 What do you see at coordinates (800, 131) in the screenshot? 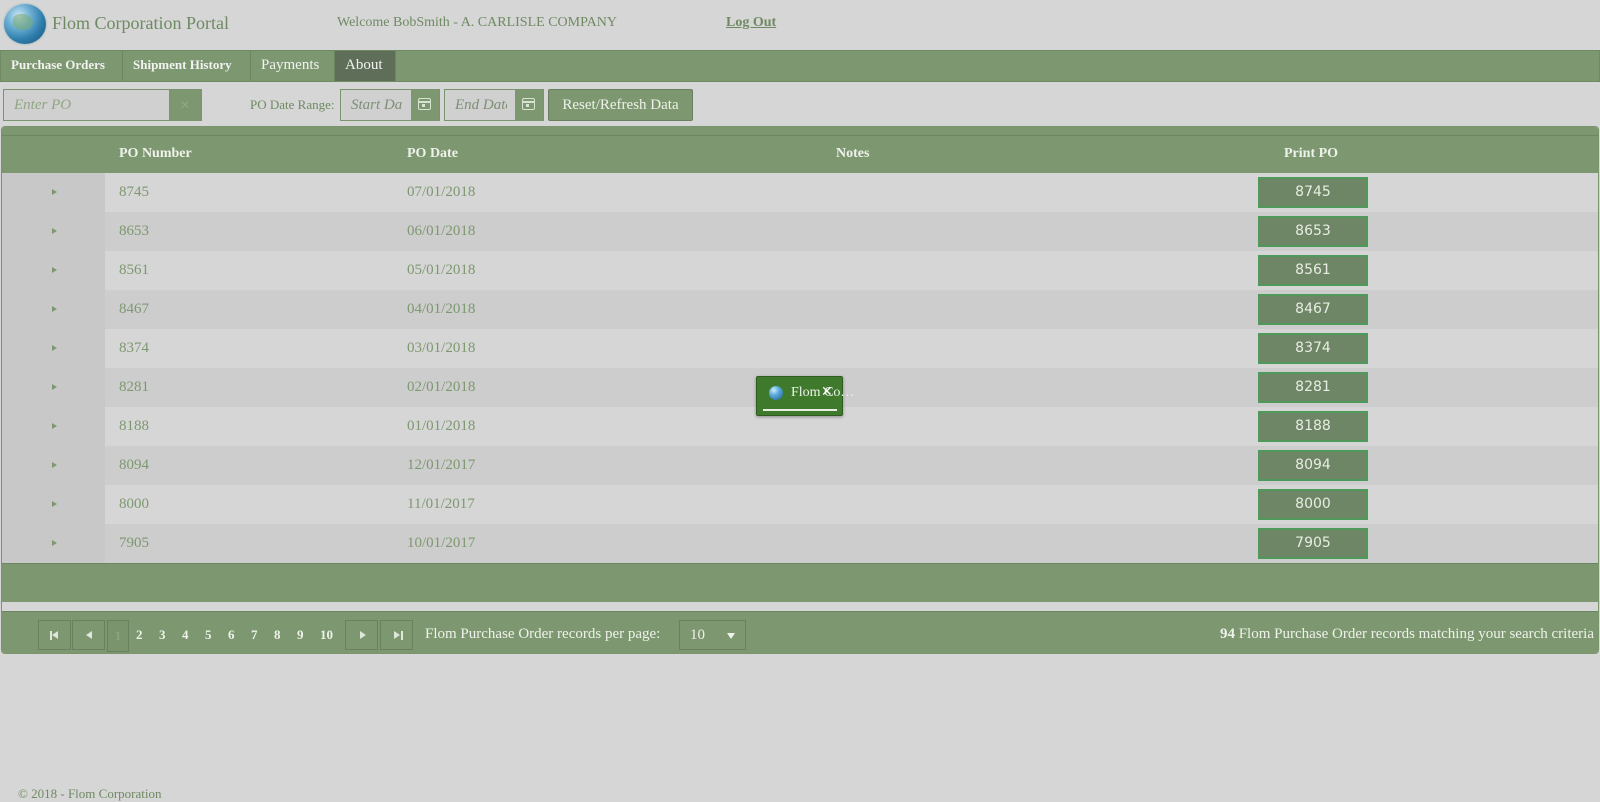
I see `grid-toolbar` at bounding box center [800, 131].